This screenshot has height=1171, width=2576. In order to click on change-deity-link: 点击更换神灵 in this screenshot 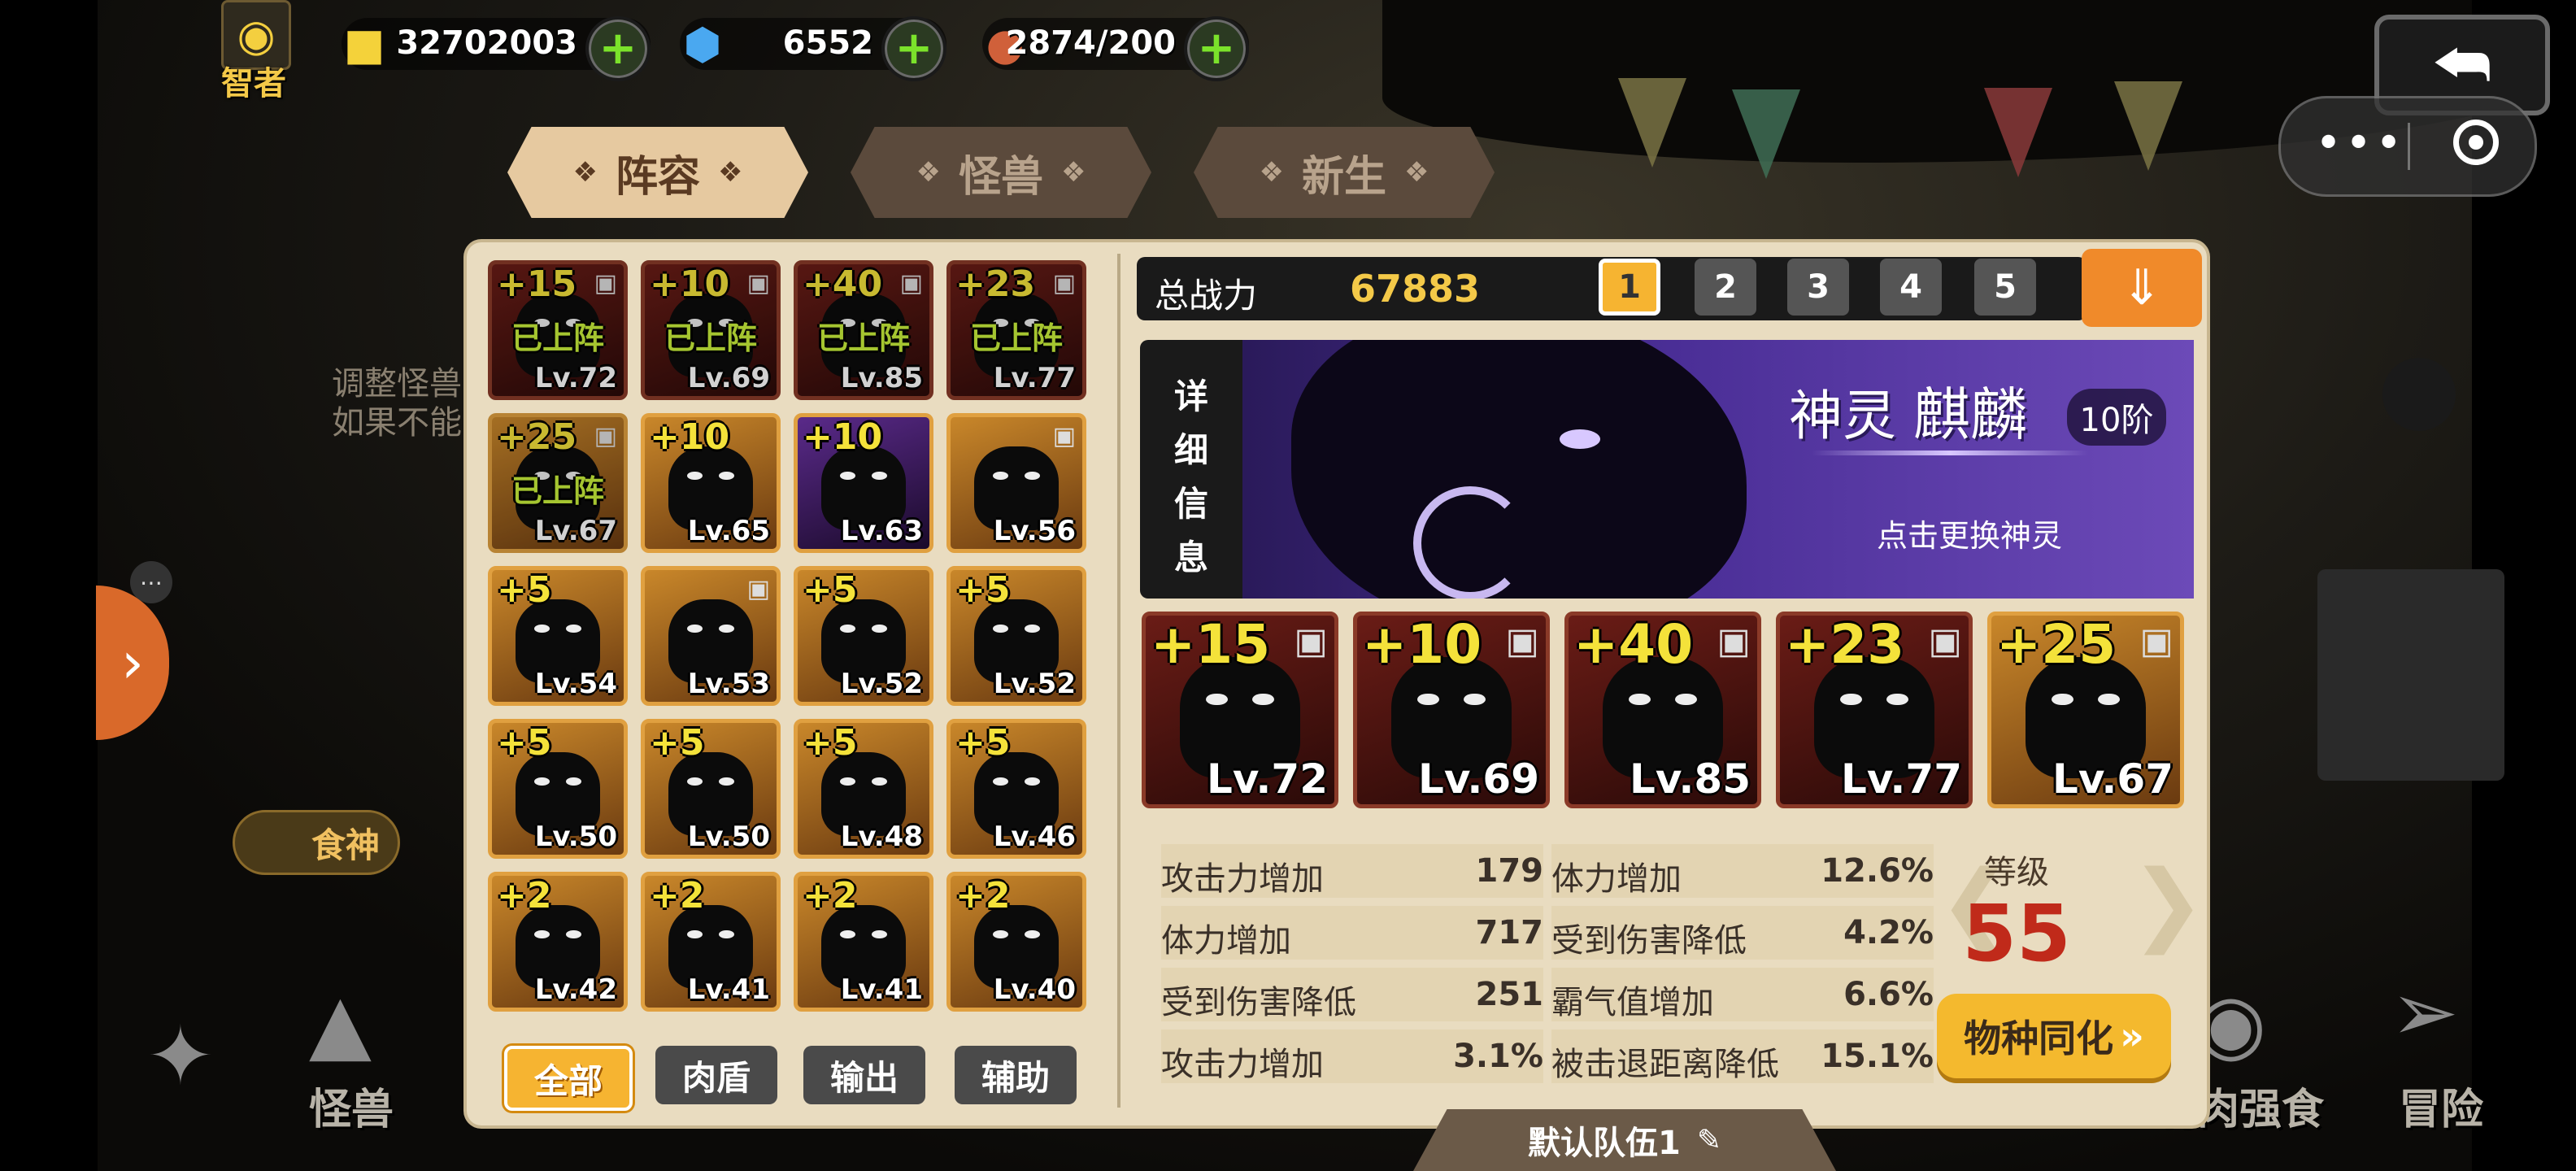, I will do `click(1970, 533)`.